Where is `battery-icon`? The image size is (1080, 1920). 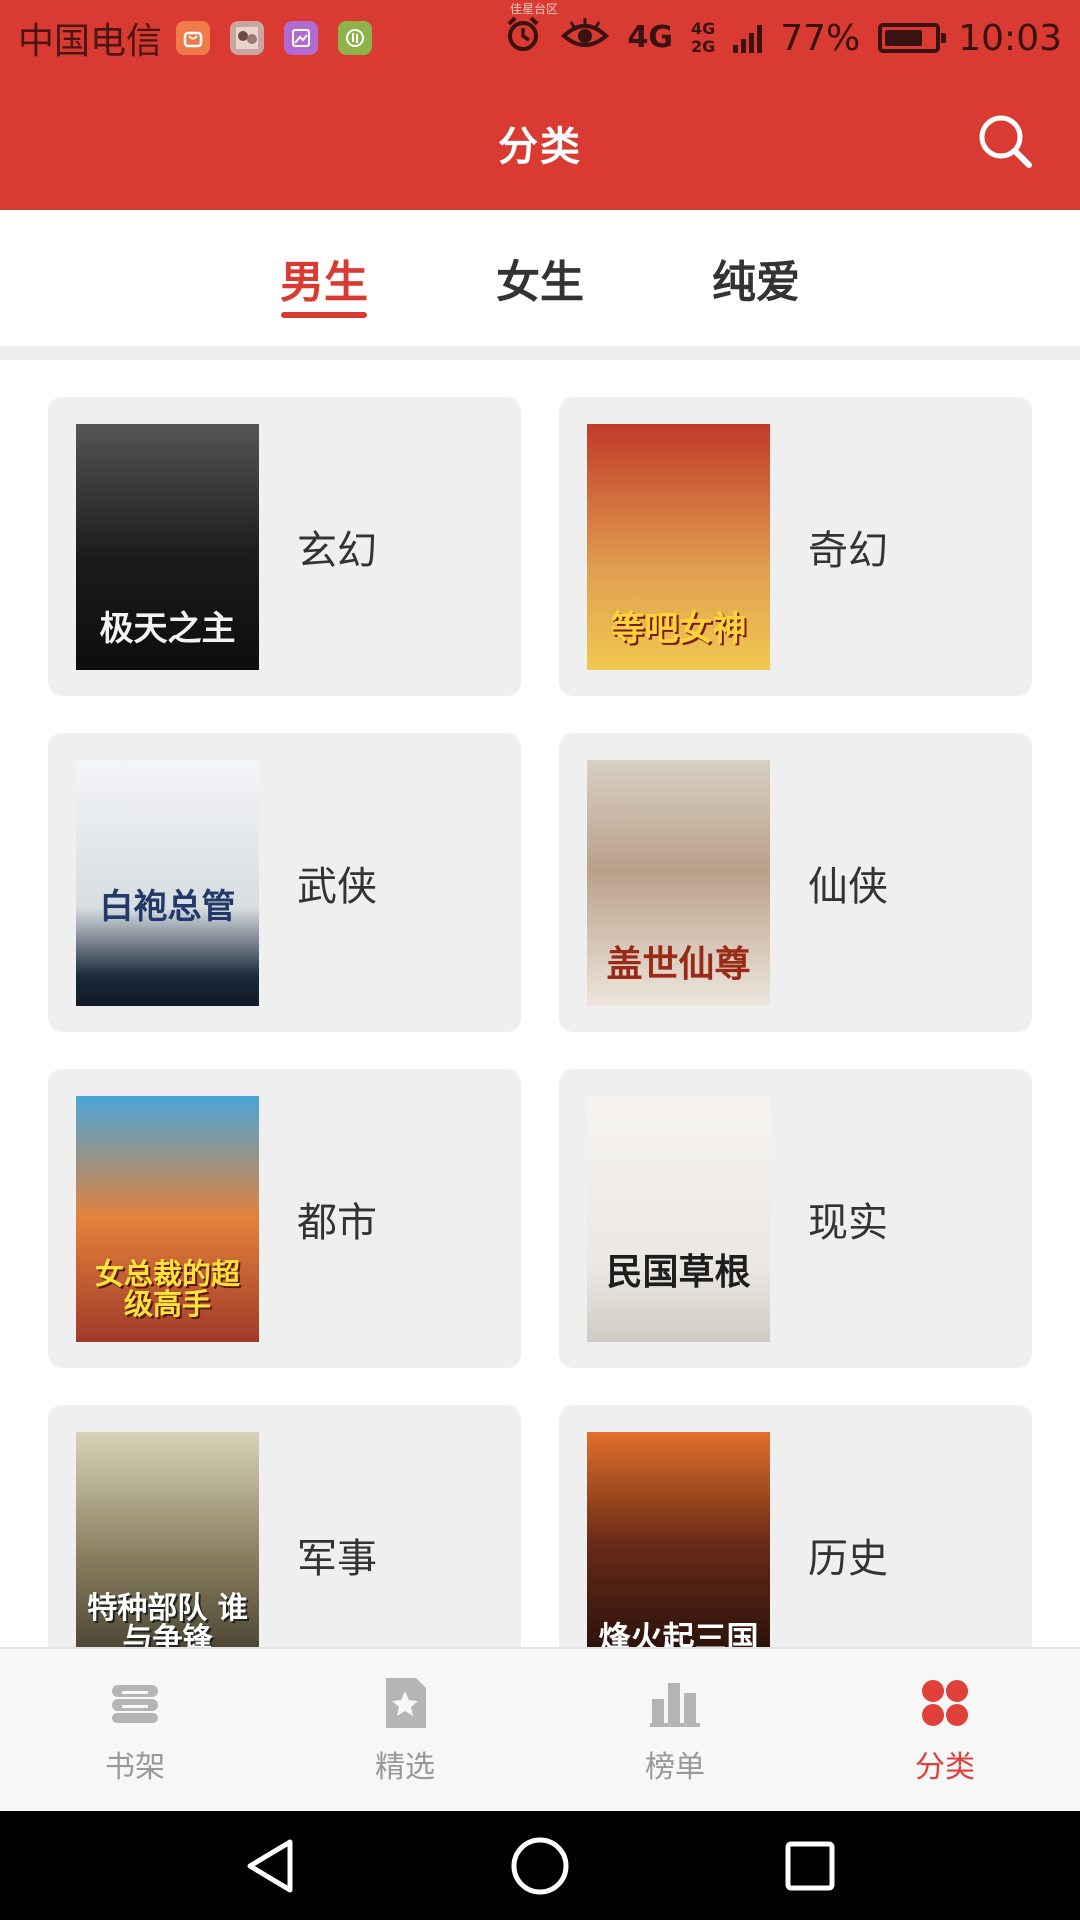
battery-icon is located at coordinates (912, 38).